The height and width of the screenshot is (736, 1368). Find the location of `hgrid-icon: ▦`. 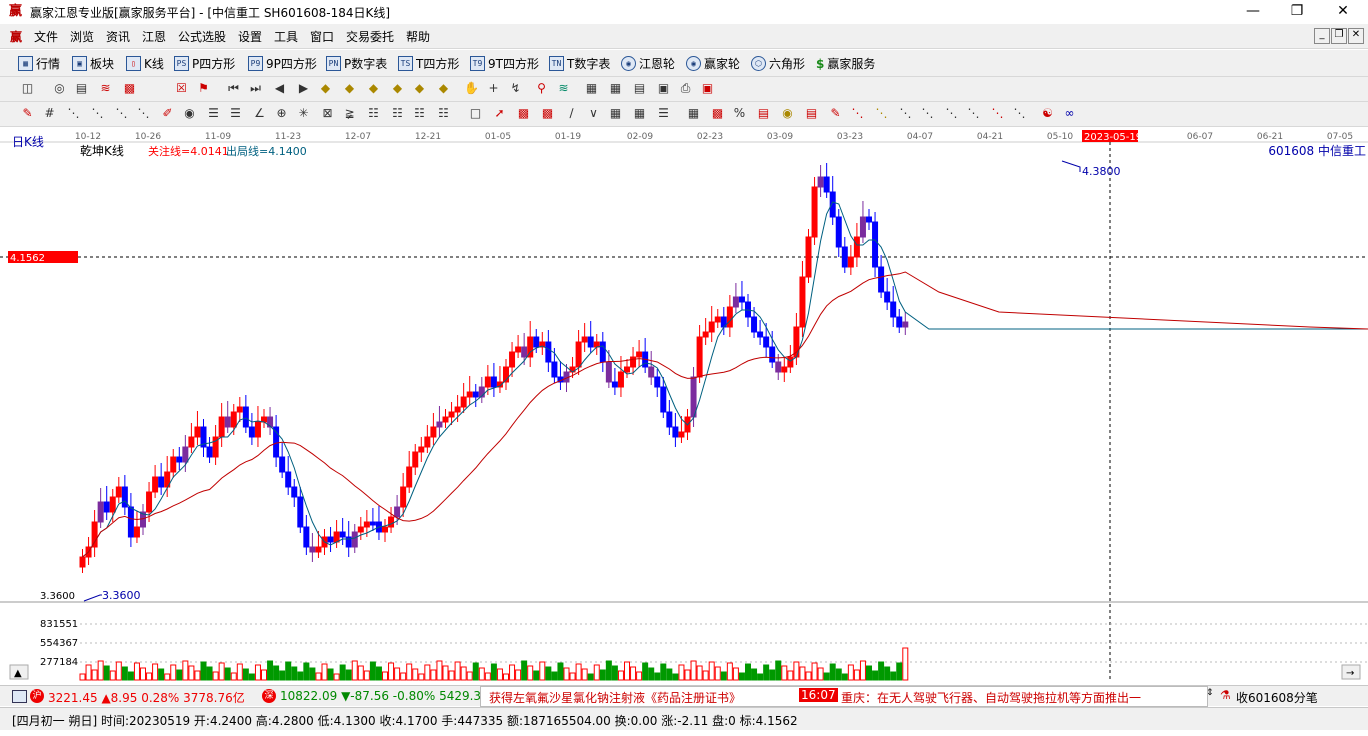

hgrid-icon: ▦ is located at coordinates (615, 113).